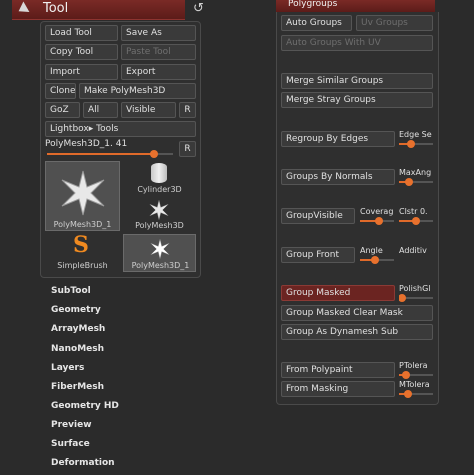  What do you see at coordinates (357, 313) in the screenshot?
I see `group-masked-clear-mask-button: Group Masked Clear Mask` at bounding box center [357, 313].